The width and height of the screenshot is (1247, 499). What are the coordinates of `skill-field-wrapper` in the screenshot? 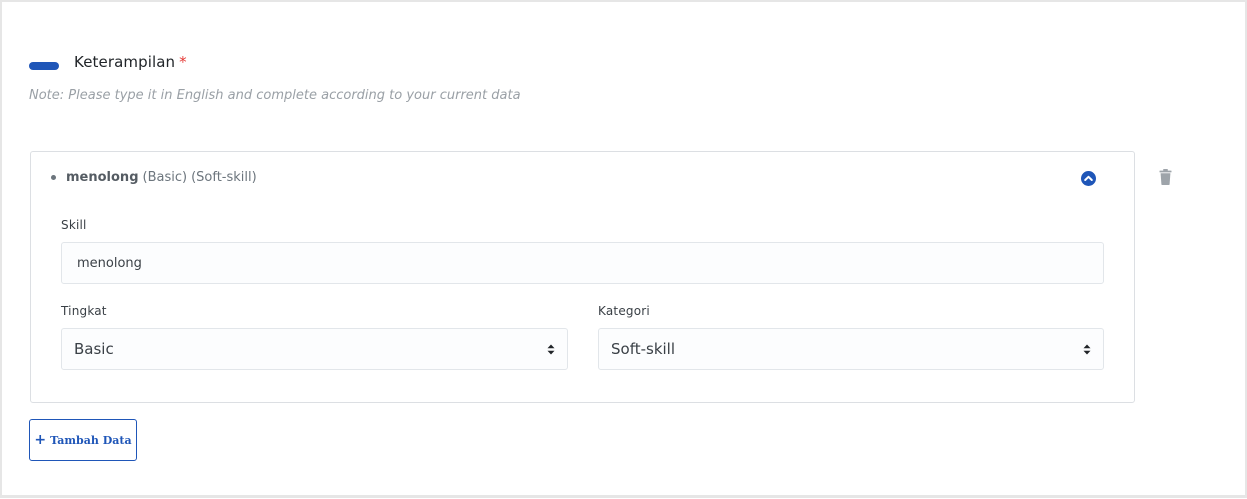 It's located at (582, 263).